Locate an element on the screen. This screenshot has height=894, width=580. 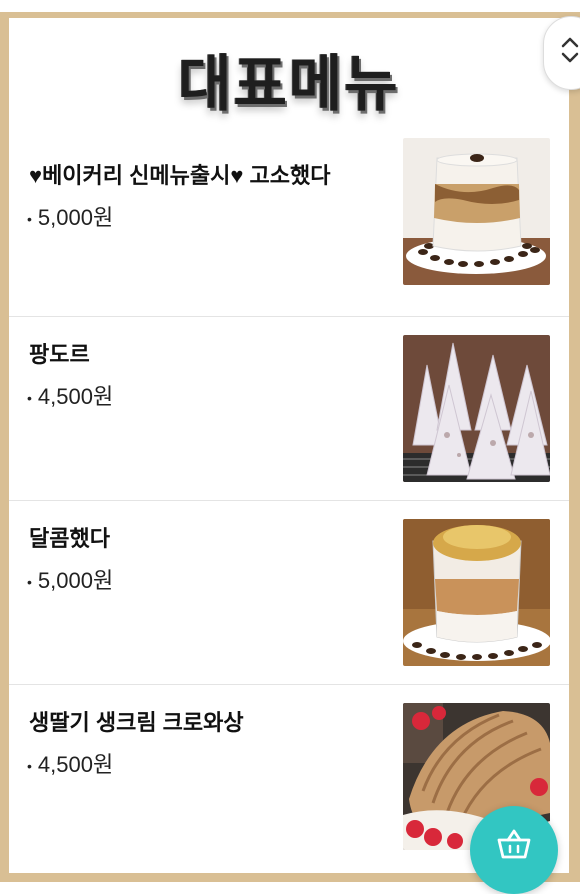
up-down-chevron-icon is located at coordinates (570, 52).